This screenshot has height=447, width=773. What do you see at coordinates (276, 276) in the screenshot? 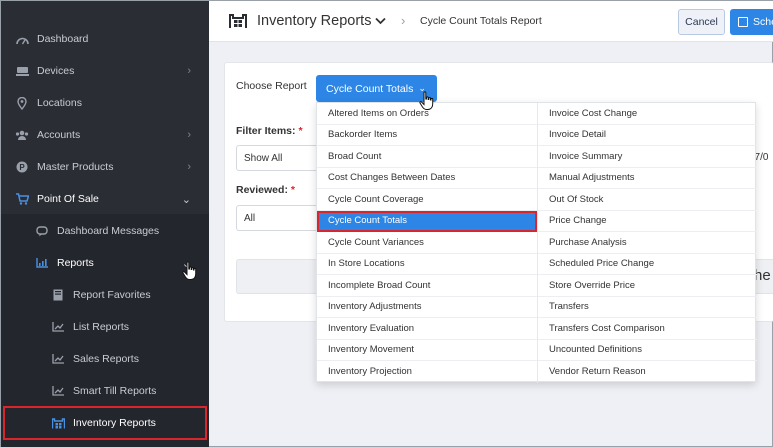
I see `info-panel` at bounding box center [276, 276].